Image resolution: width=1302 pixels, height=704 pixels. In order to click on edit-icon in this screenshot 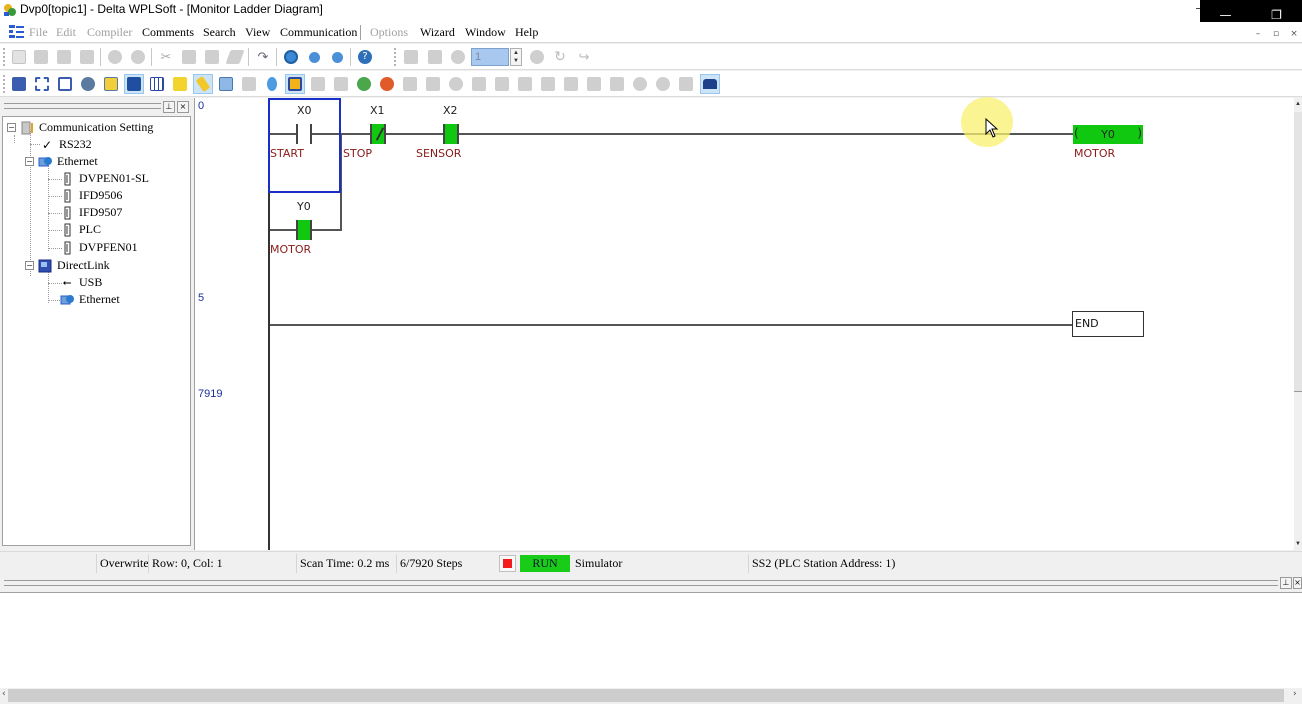, I will do `click(111, 84)`.